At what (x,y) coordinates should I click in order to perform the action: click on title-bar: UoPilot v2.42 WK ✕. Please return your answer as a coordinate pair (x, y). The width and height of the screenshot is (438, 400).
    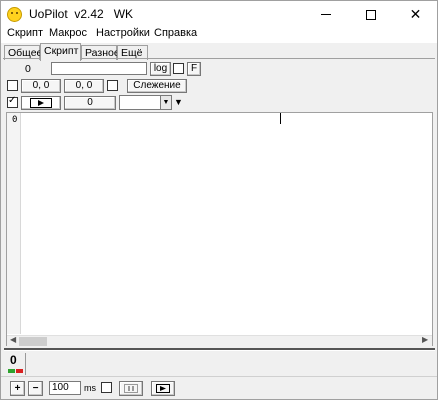
    Looking at the image, I should click on (219, 14).